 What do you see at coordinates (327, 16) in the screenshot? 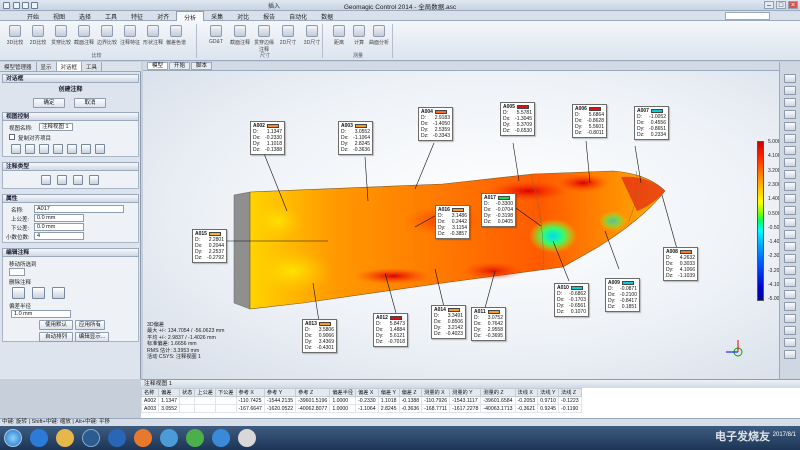
I see `menu-11: 数据` at bounding box center [327, 16].